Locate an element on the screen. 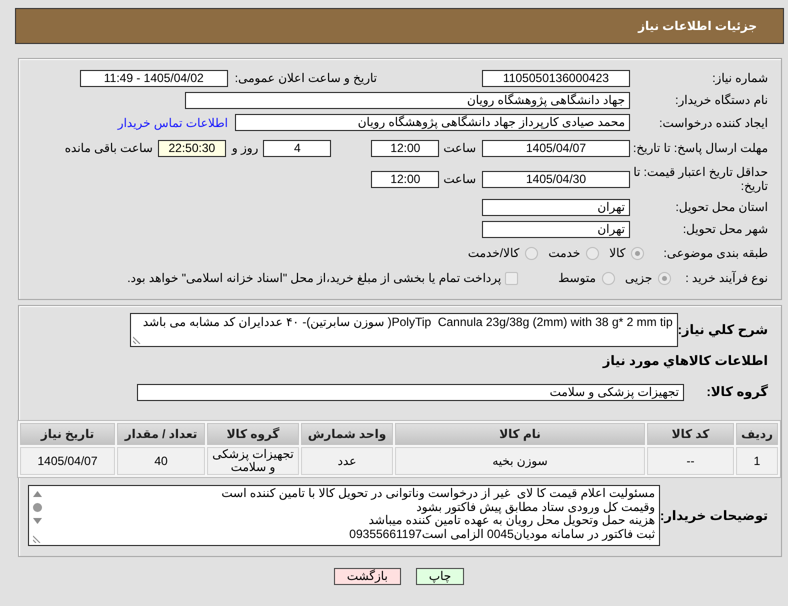 Image resolution: width=788 pixels, height=606 pixels. deadline-time-field: 12:00 is located at coordinates (405, 148).